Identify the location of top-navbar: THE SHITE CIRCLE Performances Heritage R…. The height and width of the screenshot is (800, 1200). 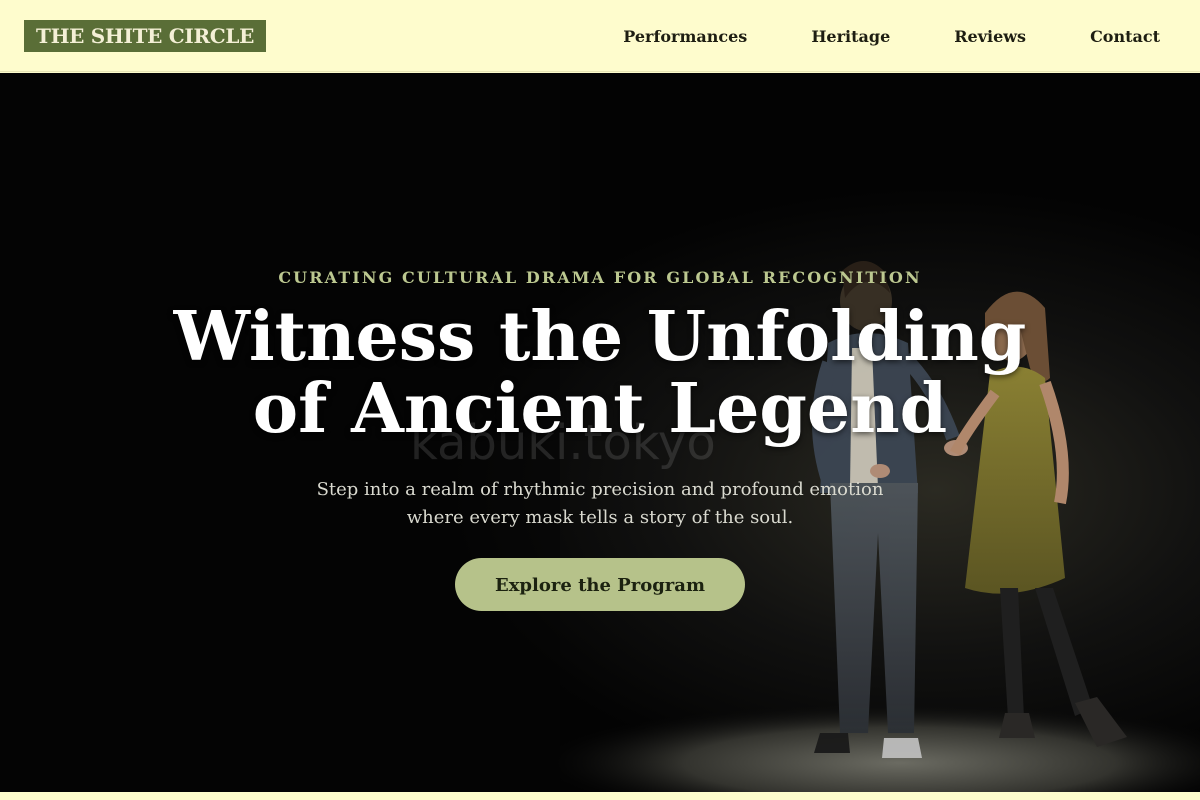
(600, 36).